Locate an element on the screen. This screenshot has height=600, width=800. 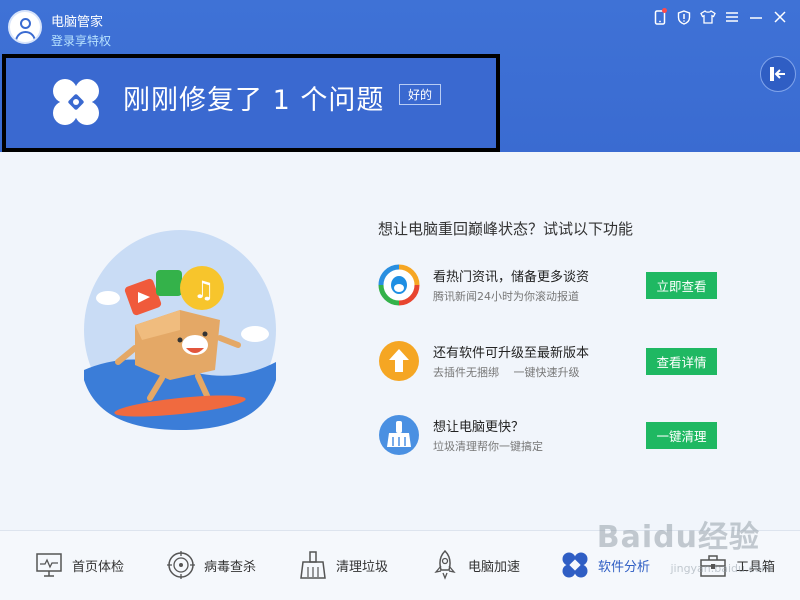
user-avatar-icon is located at coordinates (25, 27).